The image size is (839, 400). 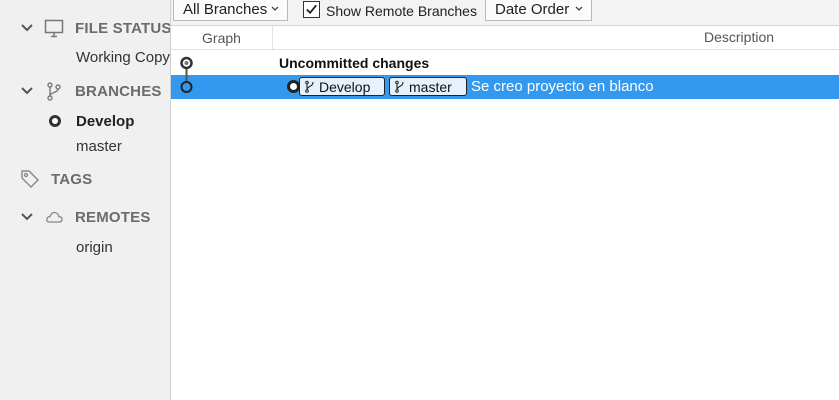 I want to click on column-graph: Graph, so click(x=222, y=38).